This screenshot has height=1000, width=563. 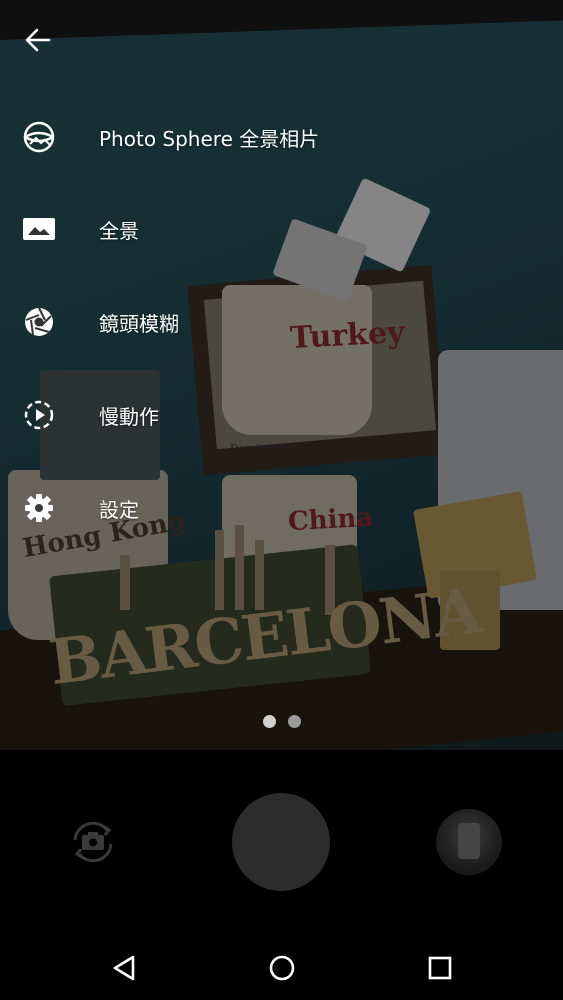 What do you see at coordinates (209, 138) in the screenshot?
I see `menu-item-label: Photo Sphere 全景相片` at bounding box center [209, 138].